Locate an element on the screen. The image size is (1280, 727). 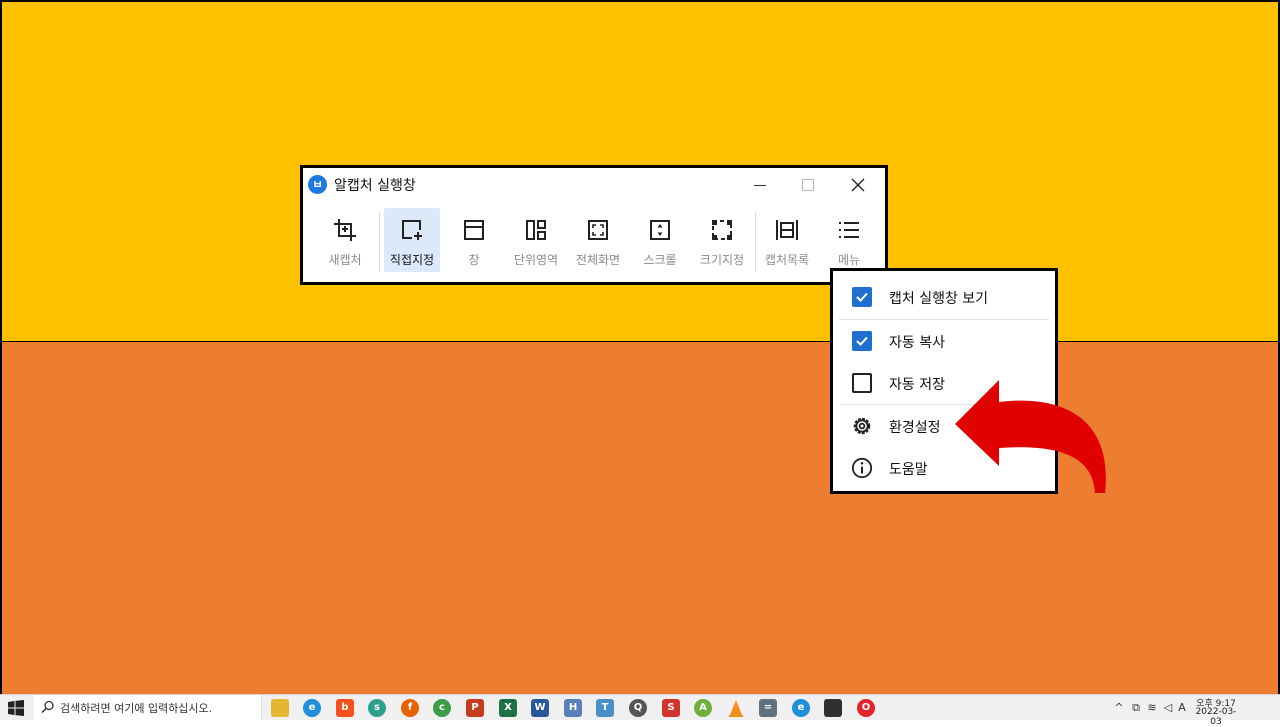
calculator-taskbar-icon: = is located at coordinates (768, 708).